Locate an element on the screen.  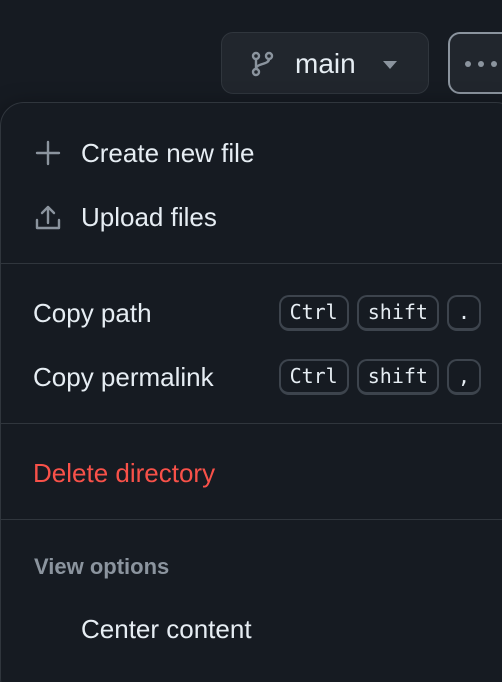
branch-selector-button: main is located at coordinates (325, 63).